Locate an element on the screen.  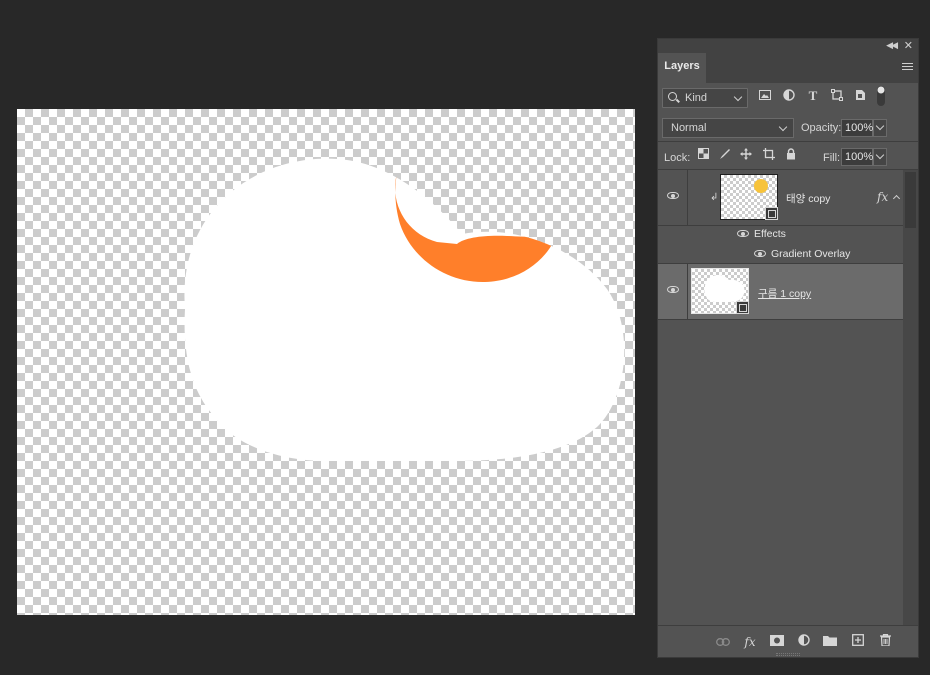
smart-object-filter-icon is located at coordinates (860, 96).